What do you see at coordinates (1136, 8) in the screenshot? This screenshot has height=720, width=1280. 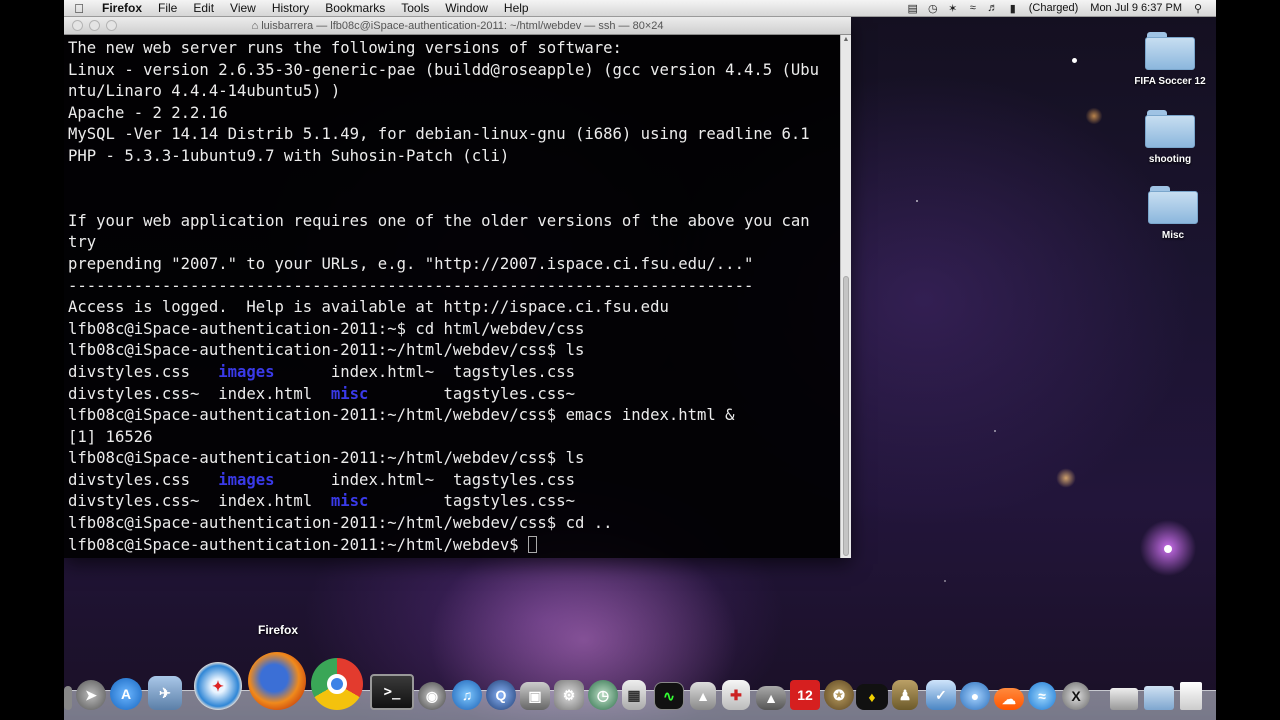 I see `menubar-clock: Mon Jul 9 6:37 PM` at bounding box center [1136, 8].